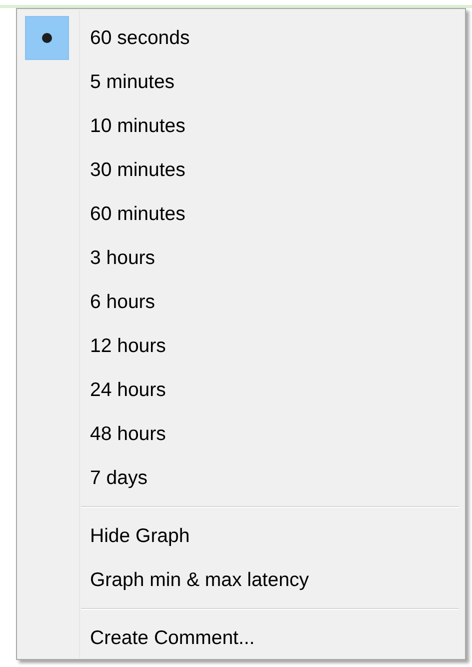 The height and width of the screenshot is (667, 472). I want to click on menu-item: 48 hours, so click(241, 434).